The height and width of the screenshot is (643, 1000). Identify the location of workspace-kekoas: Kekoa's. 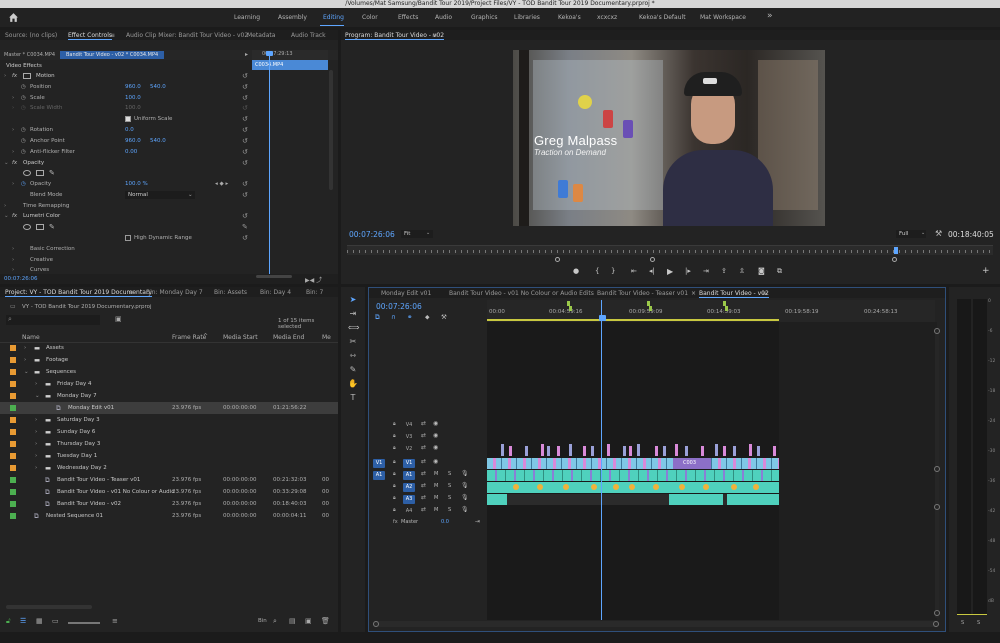
(569, 17).